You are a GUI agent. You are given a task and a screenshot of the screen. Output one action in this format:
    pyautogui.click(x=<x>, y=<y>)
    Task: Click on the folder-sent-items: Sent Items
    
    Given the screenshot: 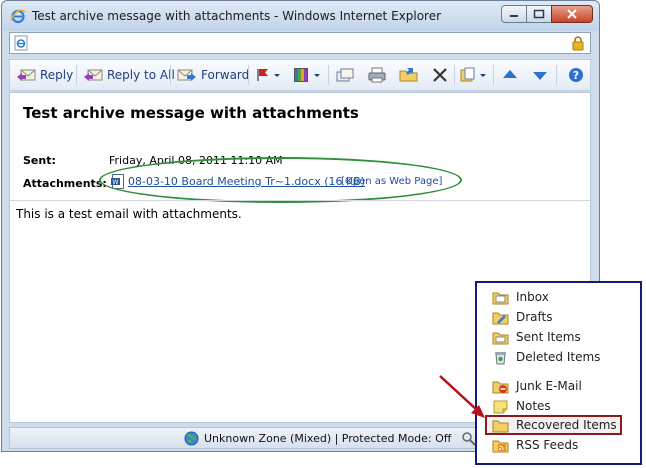 What is the action you would take?
    pyautogui.click(x=536, y=337)
    